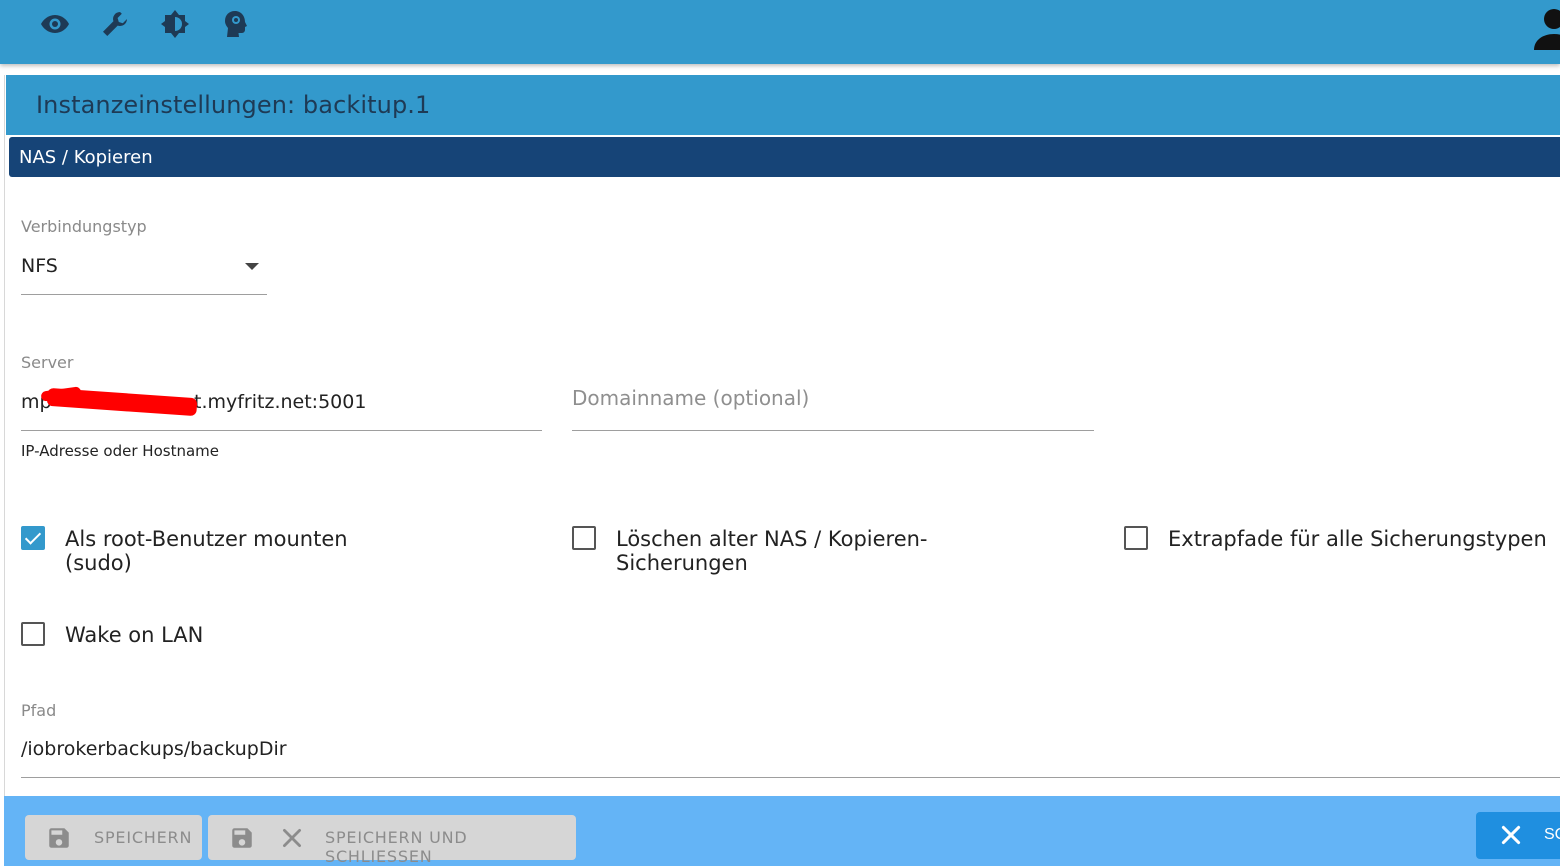 This screenshot has height=866, width=1560. Describe the element at coordinates (115, 24) in the screenshot. I see `wrench-icon` at that location.